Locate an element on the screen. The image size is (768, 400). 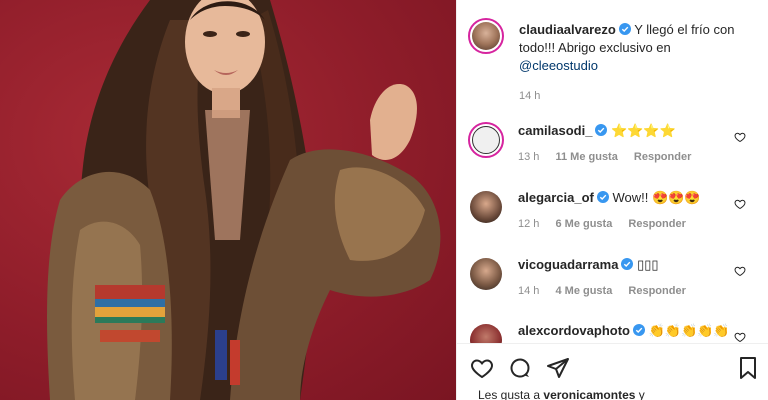
comment-time: 14 h is located at coordinates (528, 291).